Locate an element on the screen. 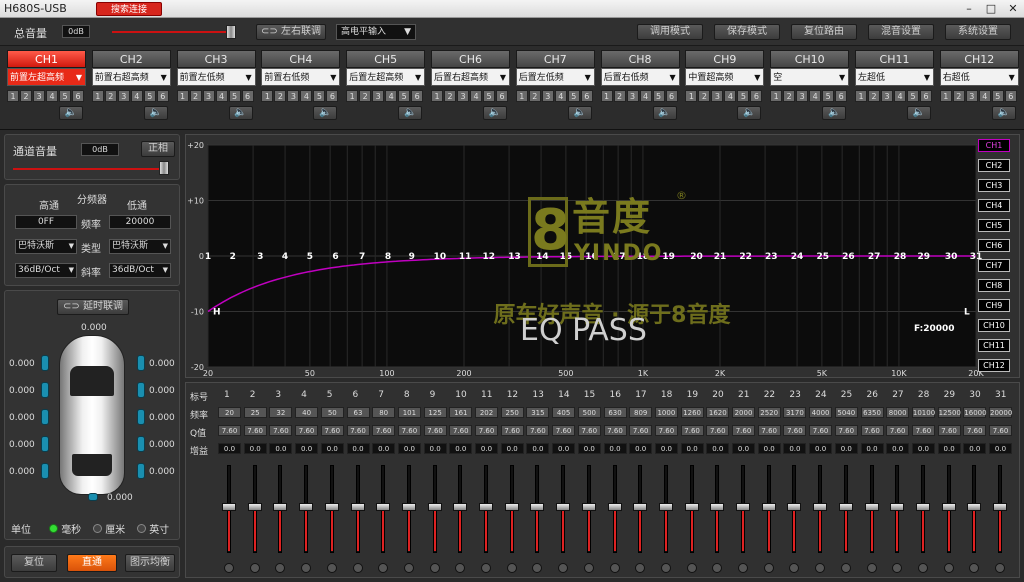 This screenshot has height=582, width=1024. channel-assign-select-6: 后置右超高频 ▼ is located at coordinates (470, 77).